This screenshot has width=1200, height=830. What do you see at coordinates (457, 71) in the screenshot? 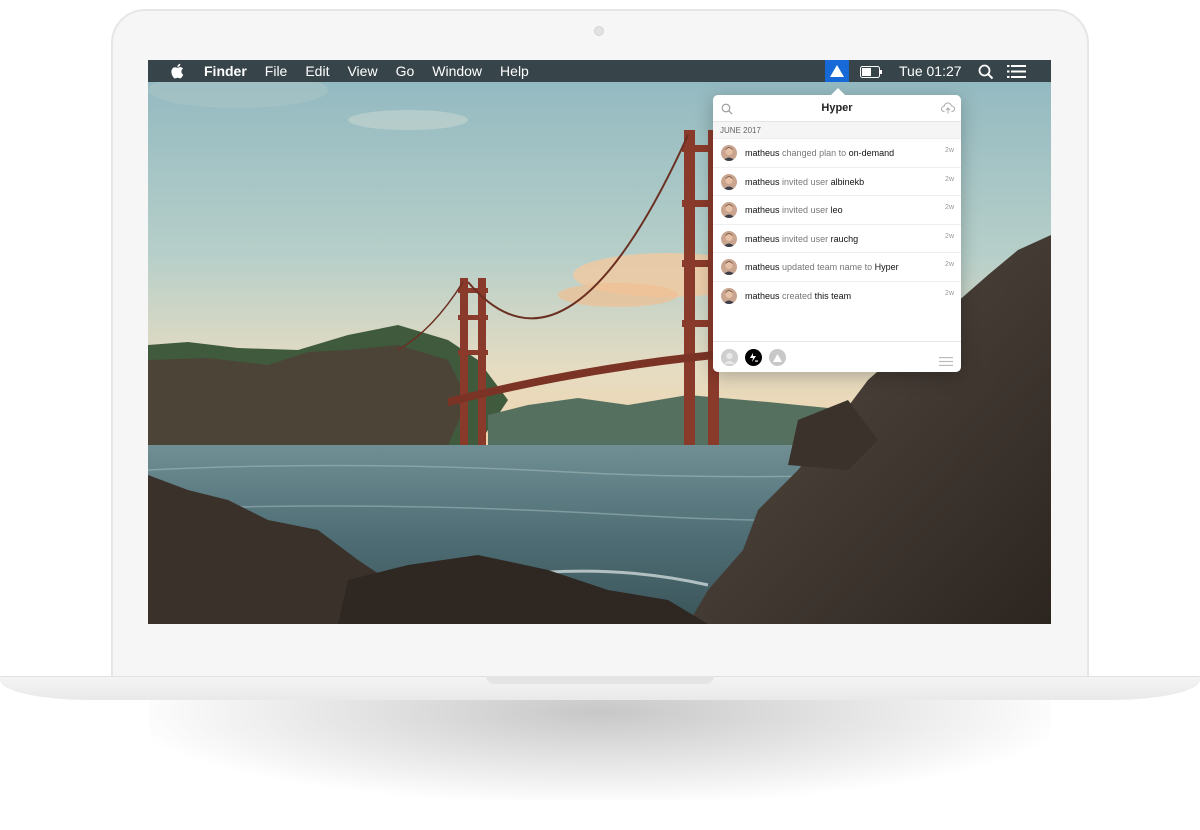
I see `menu-window: Window` at bounding box center [457, 71].